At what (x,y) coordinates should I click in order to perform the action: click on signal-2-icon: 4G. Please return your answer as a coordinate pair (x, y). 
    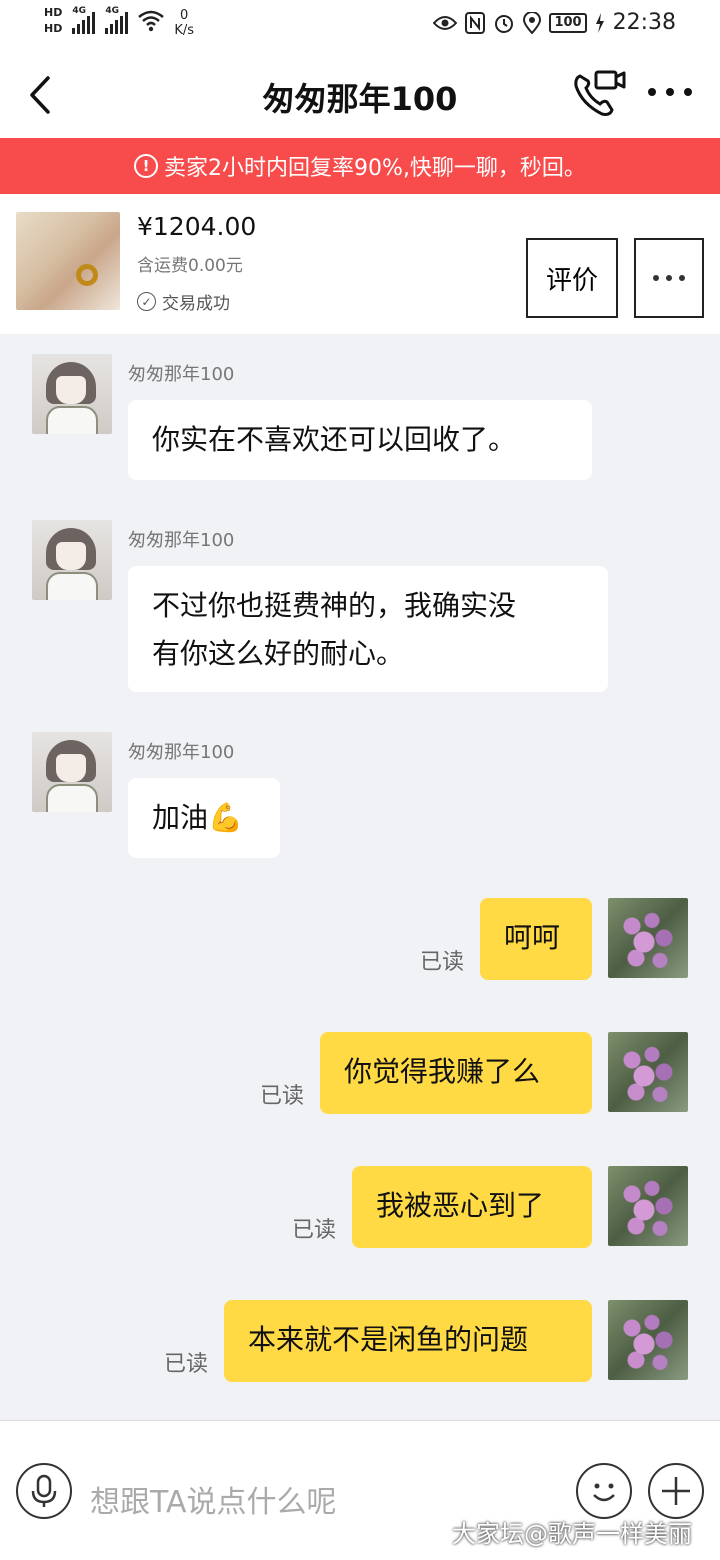
    Looking at the image, I should click on (117, 20).